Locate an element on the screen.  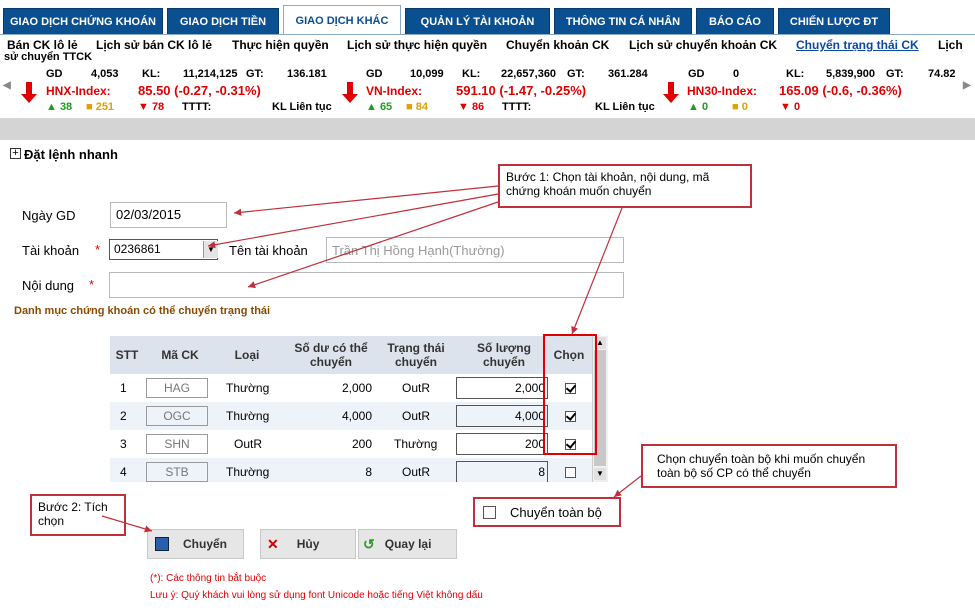
arrow-to-transfer-button is located at coordinates (127, 524).